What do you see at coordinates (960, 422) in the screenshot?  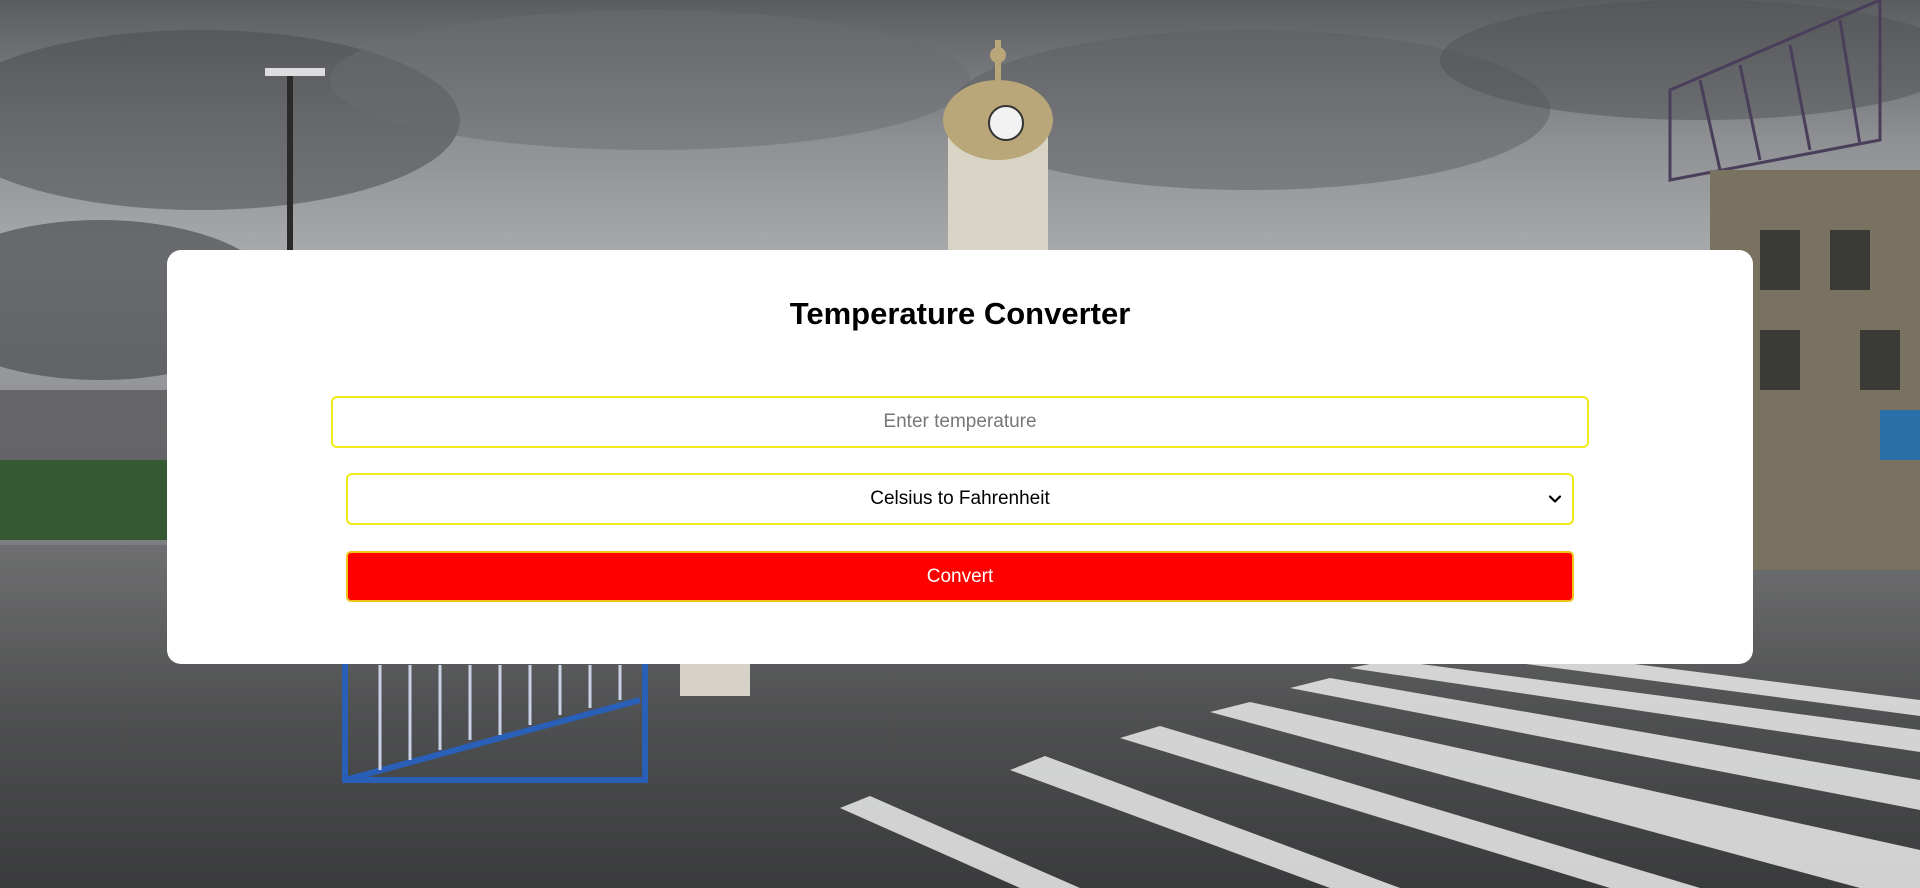 I see `temperature-input` at bounding box center [960, 422].